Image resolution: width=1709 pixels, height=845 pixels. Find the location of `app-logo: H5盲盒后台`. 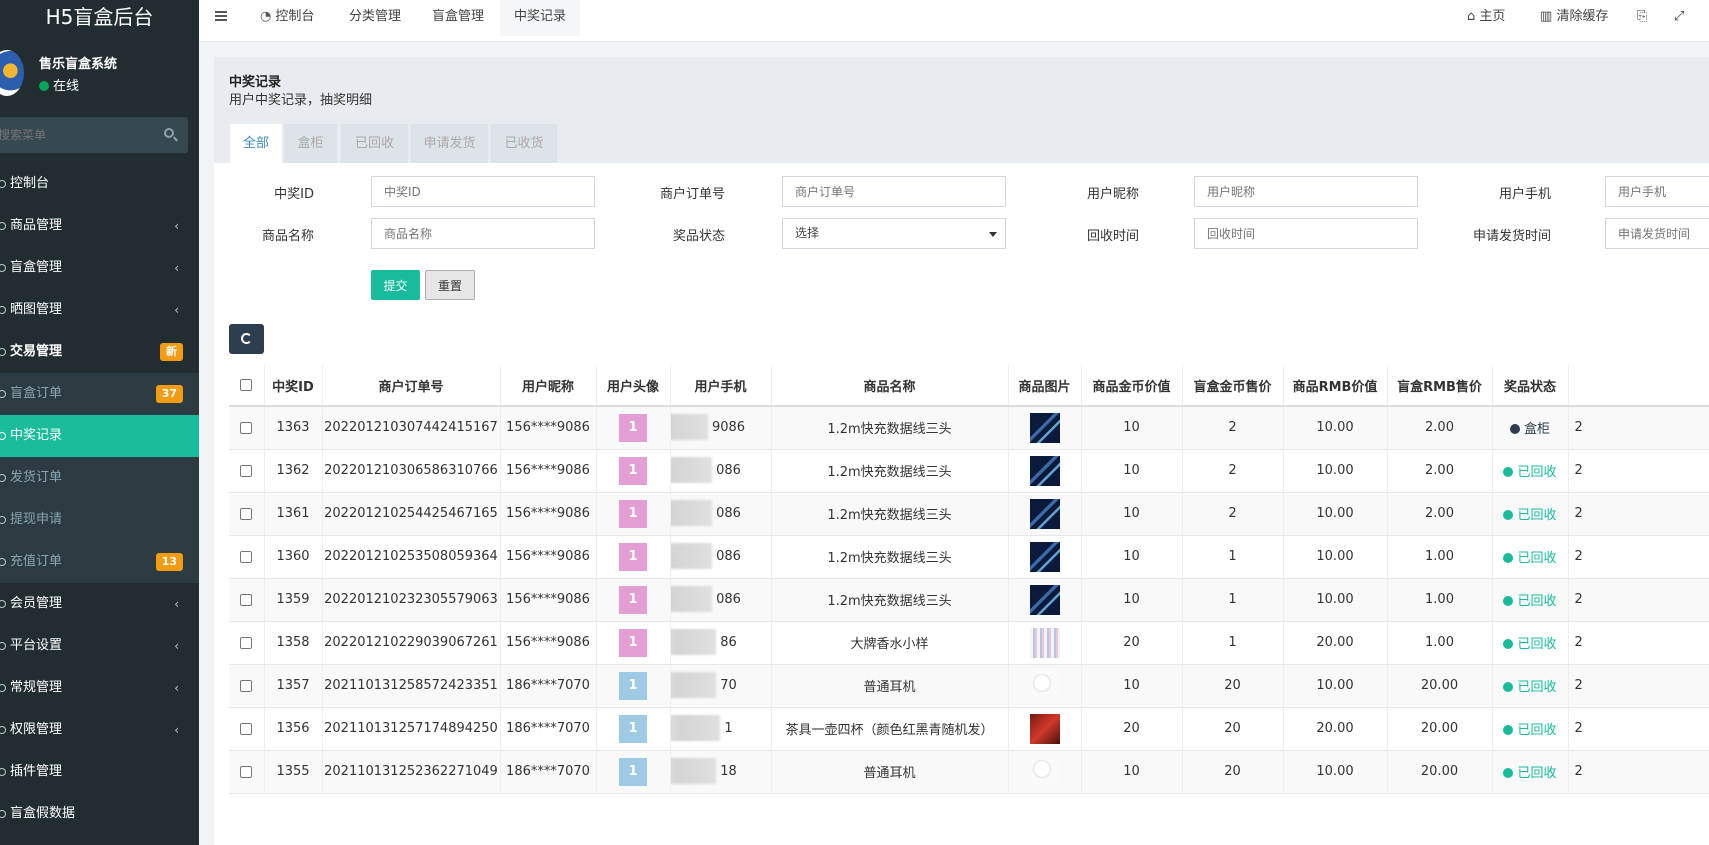

app-logo: H5盲盒后台 is located at coordinates (99, 18).